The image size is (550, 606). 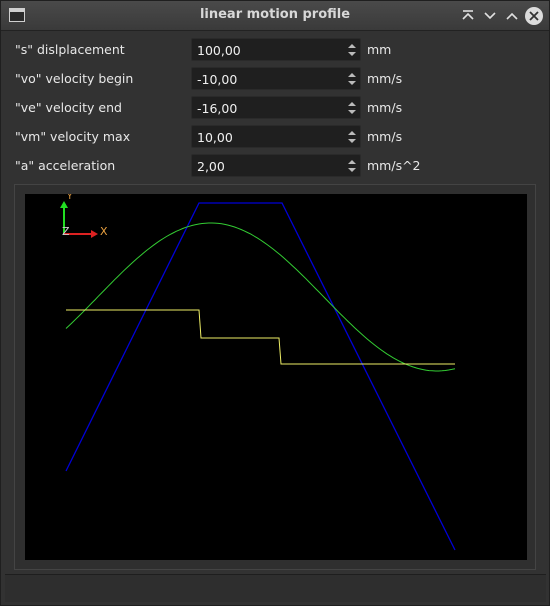 I want to click on spinbox-value: -10,00, so click(x=217, y=79).